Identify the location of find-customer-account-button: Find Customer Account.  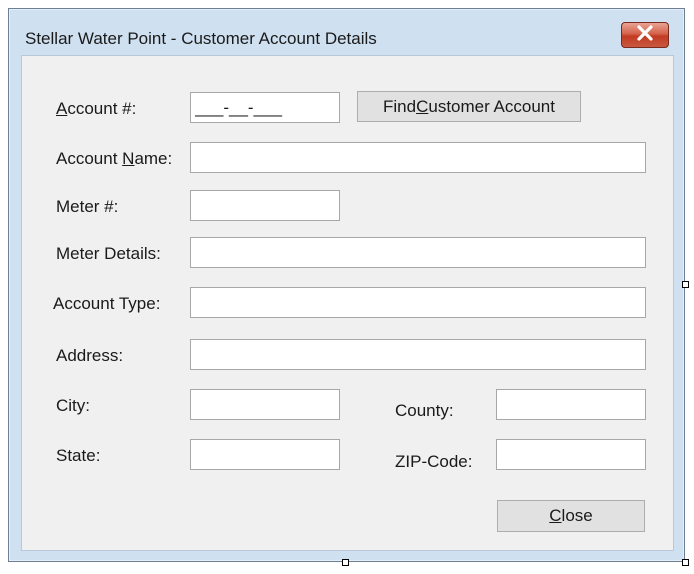
(469, 106).